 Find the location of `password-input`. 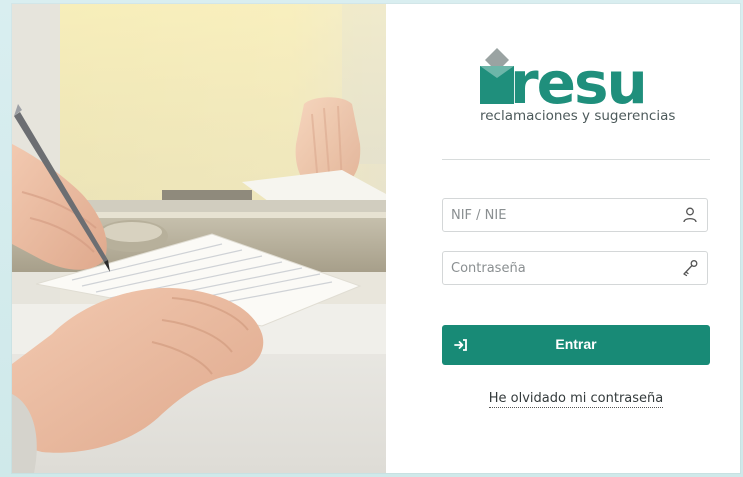

password-input is located at coordinates (558, 268).